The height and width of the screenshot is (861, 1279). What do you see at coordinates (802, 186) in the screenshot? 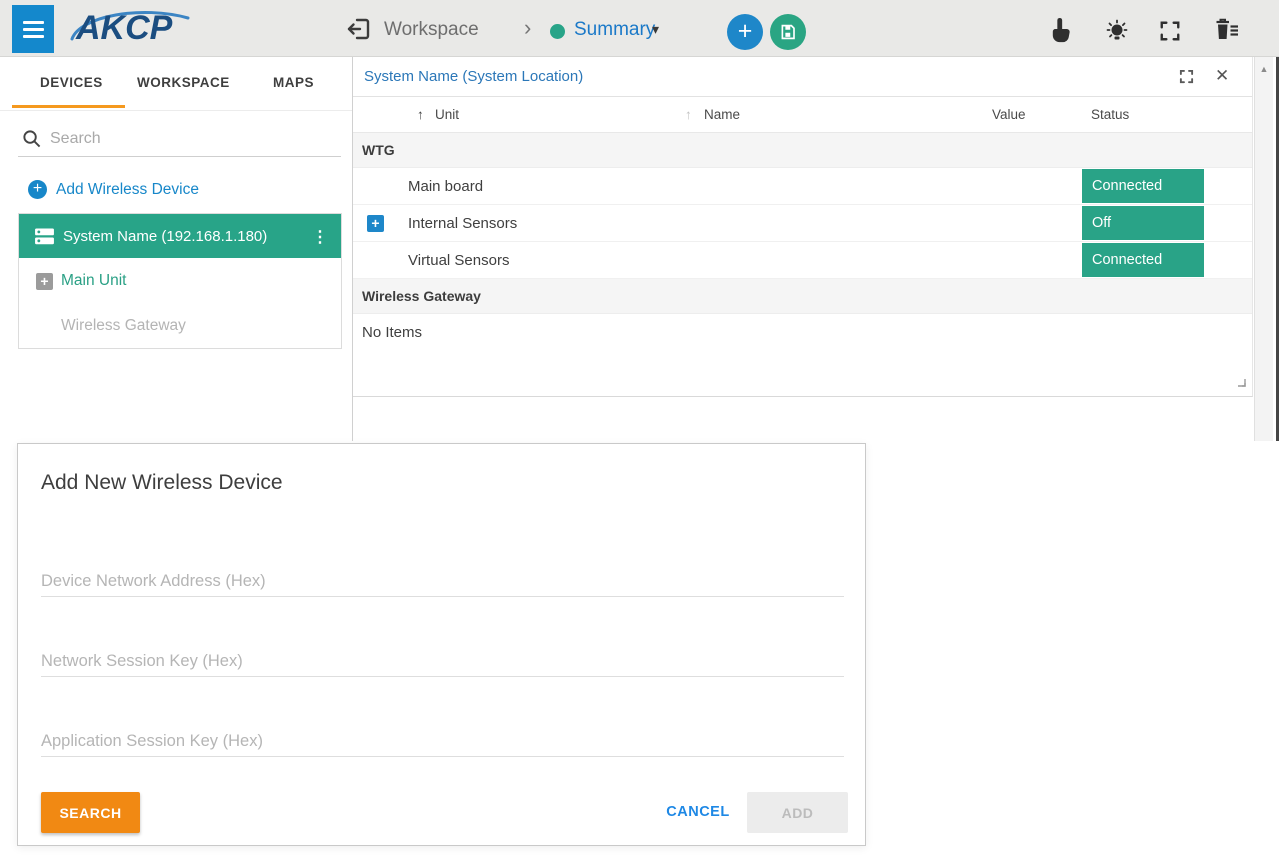
I see `table-row: Main board Connected` at bounding box center [802, 186].